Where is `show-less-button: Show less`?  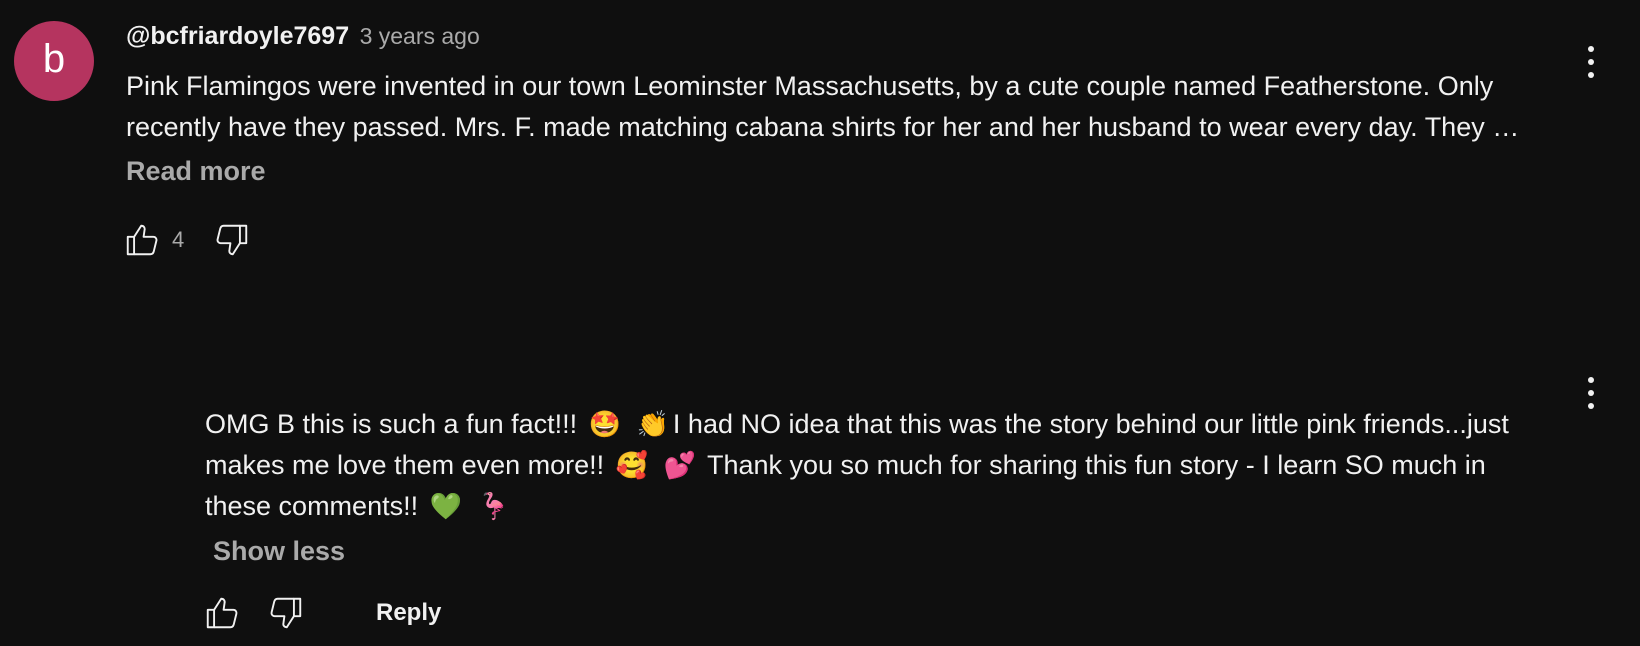 show-less-button: Show less is located at coordinates (279, 551).